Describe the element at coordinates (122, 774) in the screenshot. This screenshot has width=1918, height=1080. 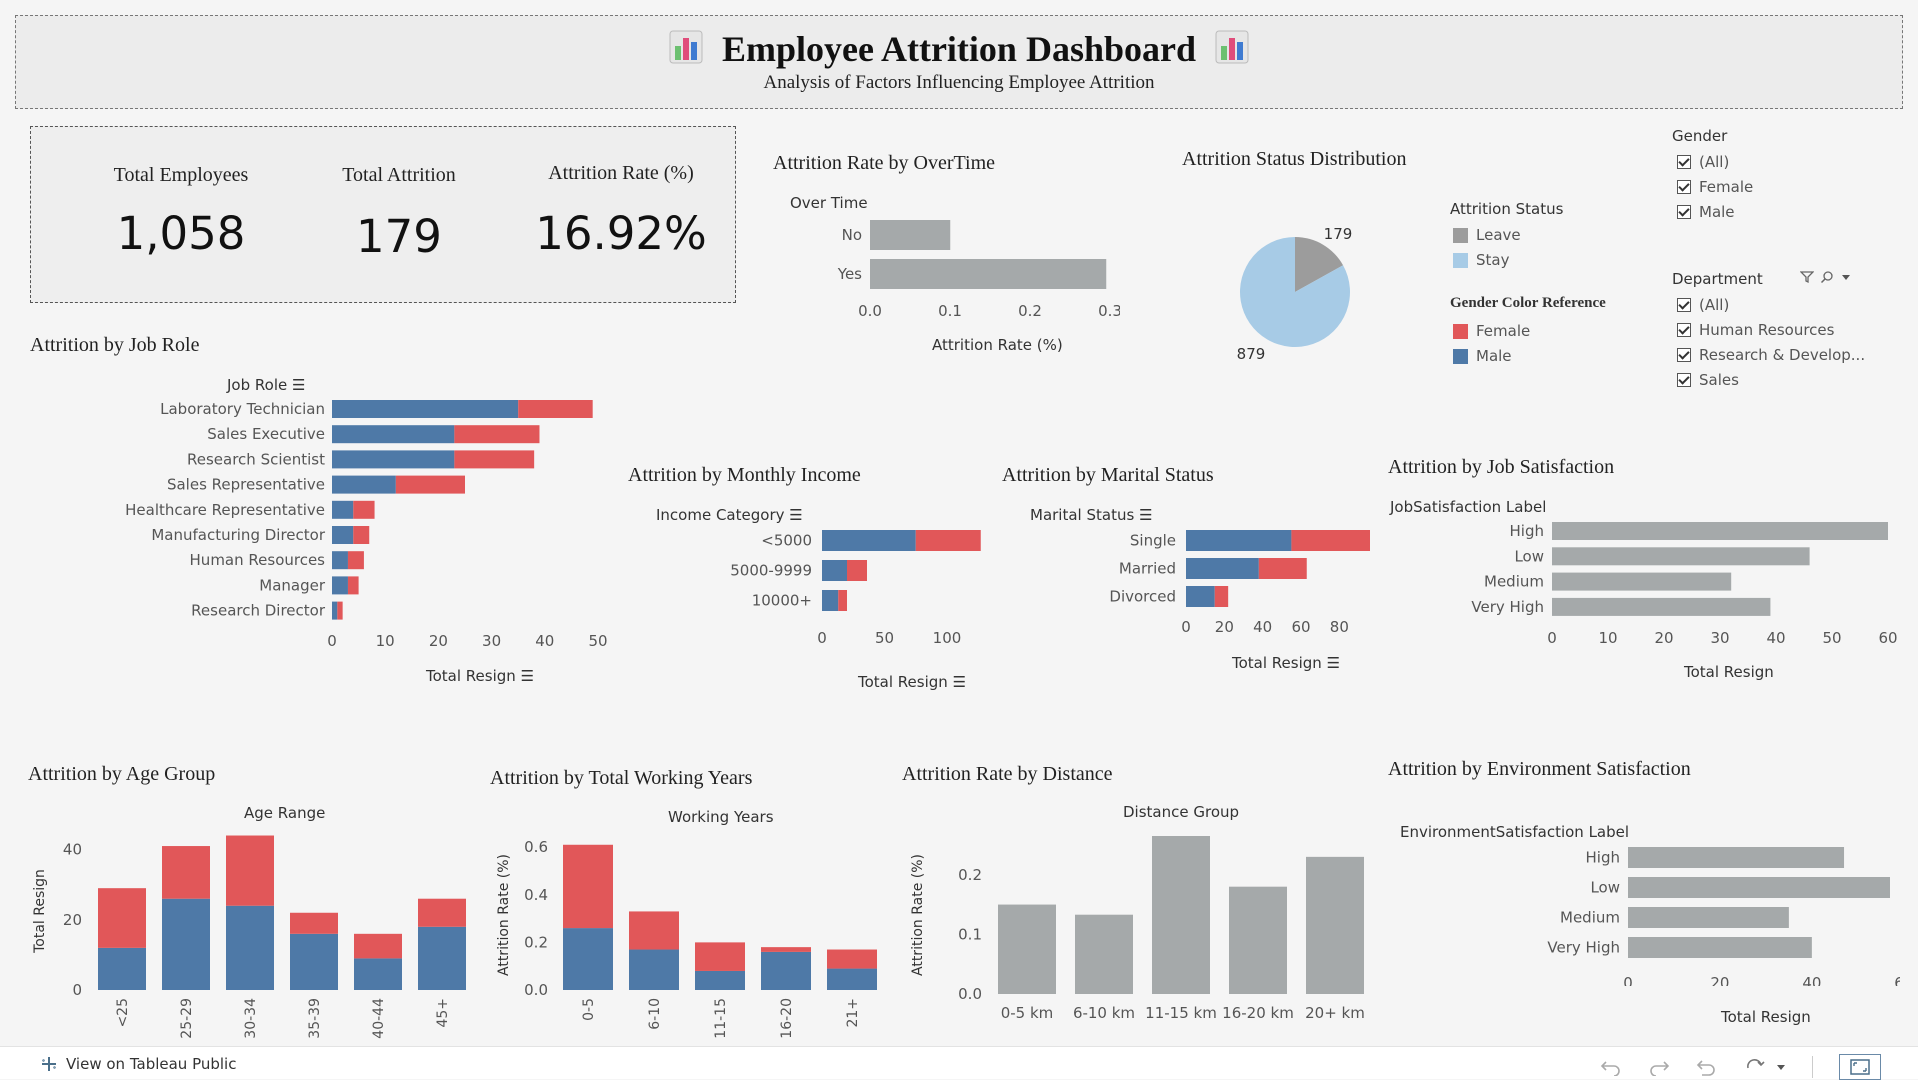
I see `age-chart-title: Attrition by Age Group` at that location.